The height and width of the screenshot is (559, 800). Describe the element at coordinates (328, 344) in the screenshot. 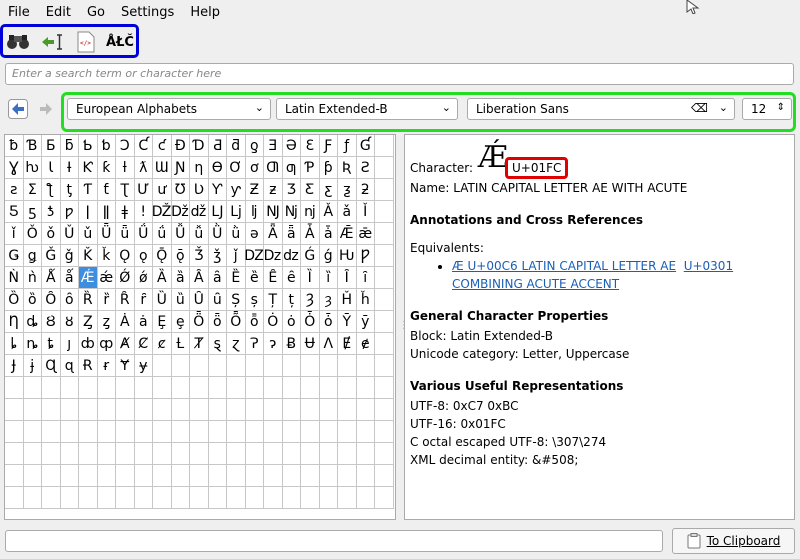

I see `character-cell: Ʌ` at that location.